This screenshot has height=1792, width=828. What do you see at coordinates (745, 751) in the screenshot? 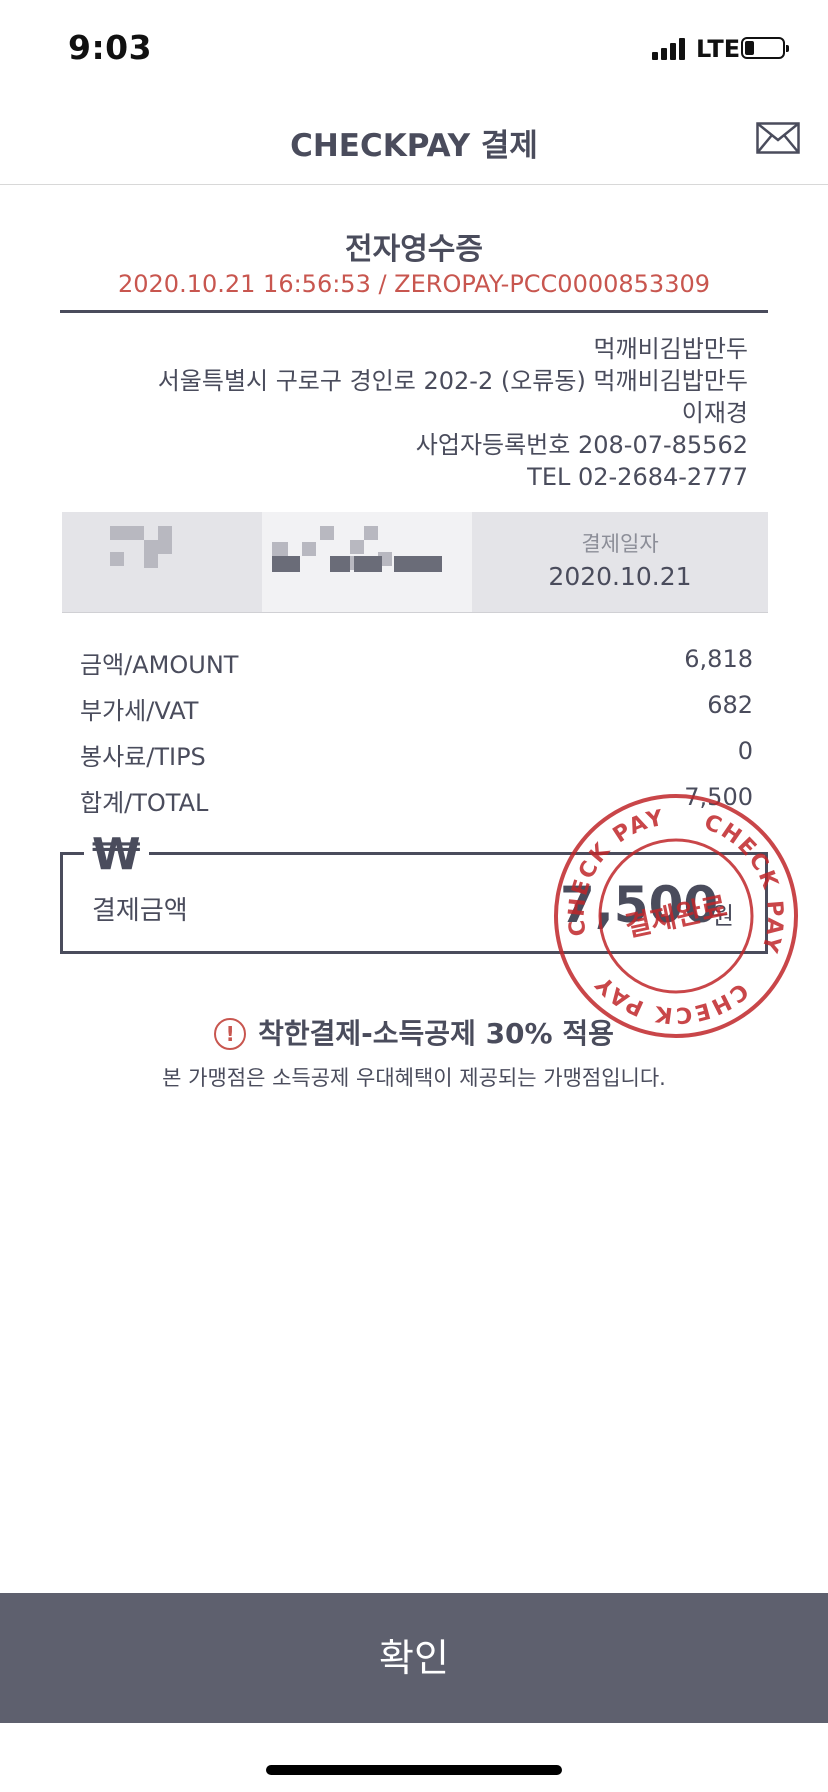
I see `tips-value: 0` at bounding box center [745, 751].